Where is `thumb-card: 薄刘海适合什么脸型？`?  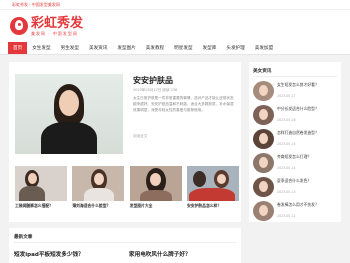 thumb-card: 薄刘海适合什么脸型？ is located at coordinates (98, 187).